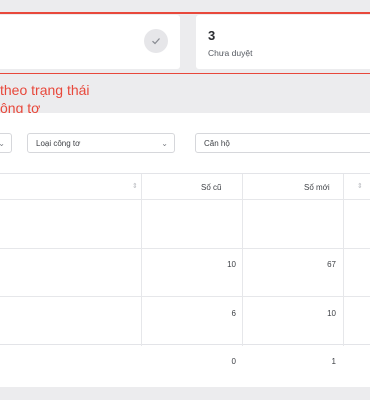 This screenshot has height=400, width=370. I want to click on column-header-new-reading: Số mới, so click(317, 187).